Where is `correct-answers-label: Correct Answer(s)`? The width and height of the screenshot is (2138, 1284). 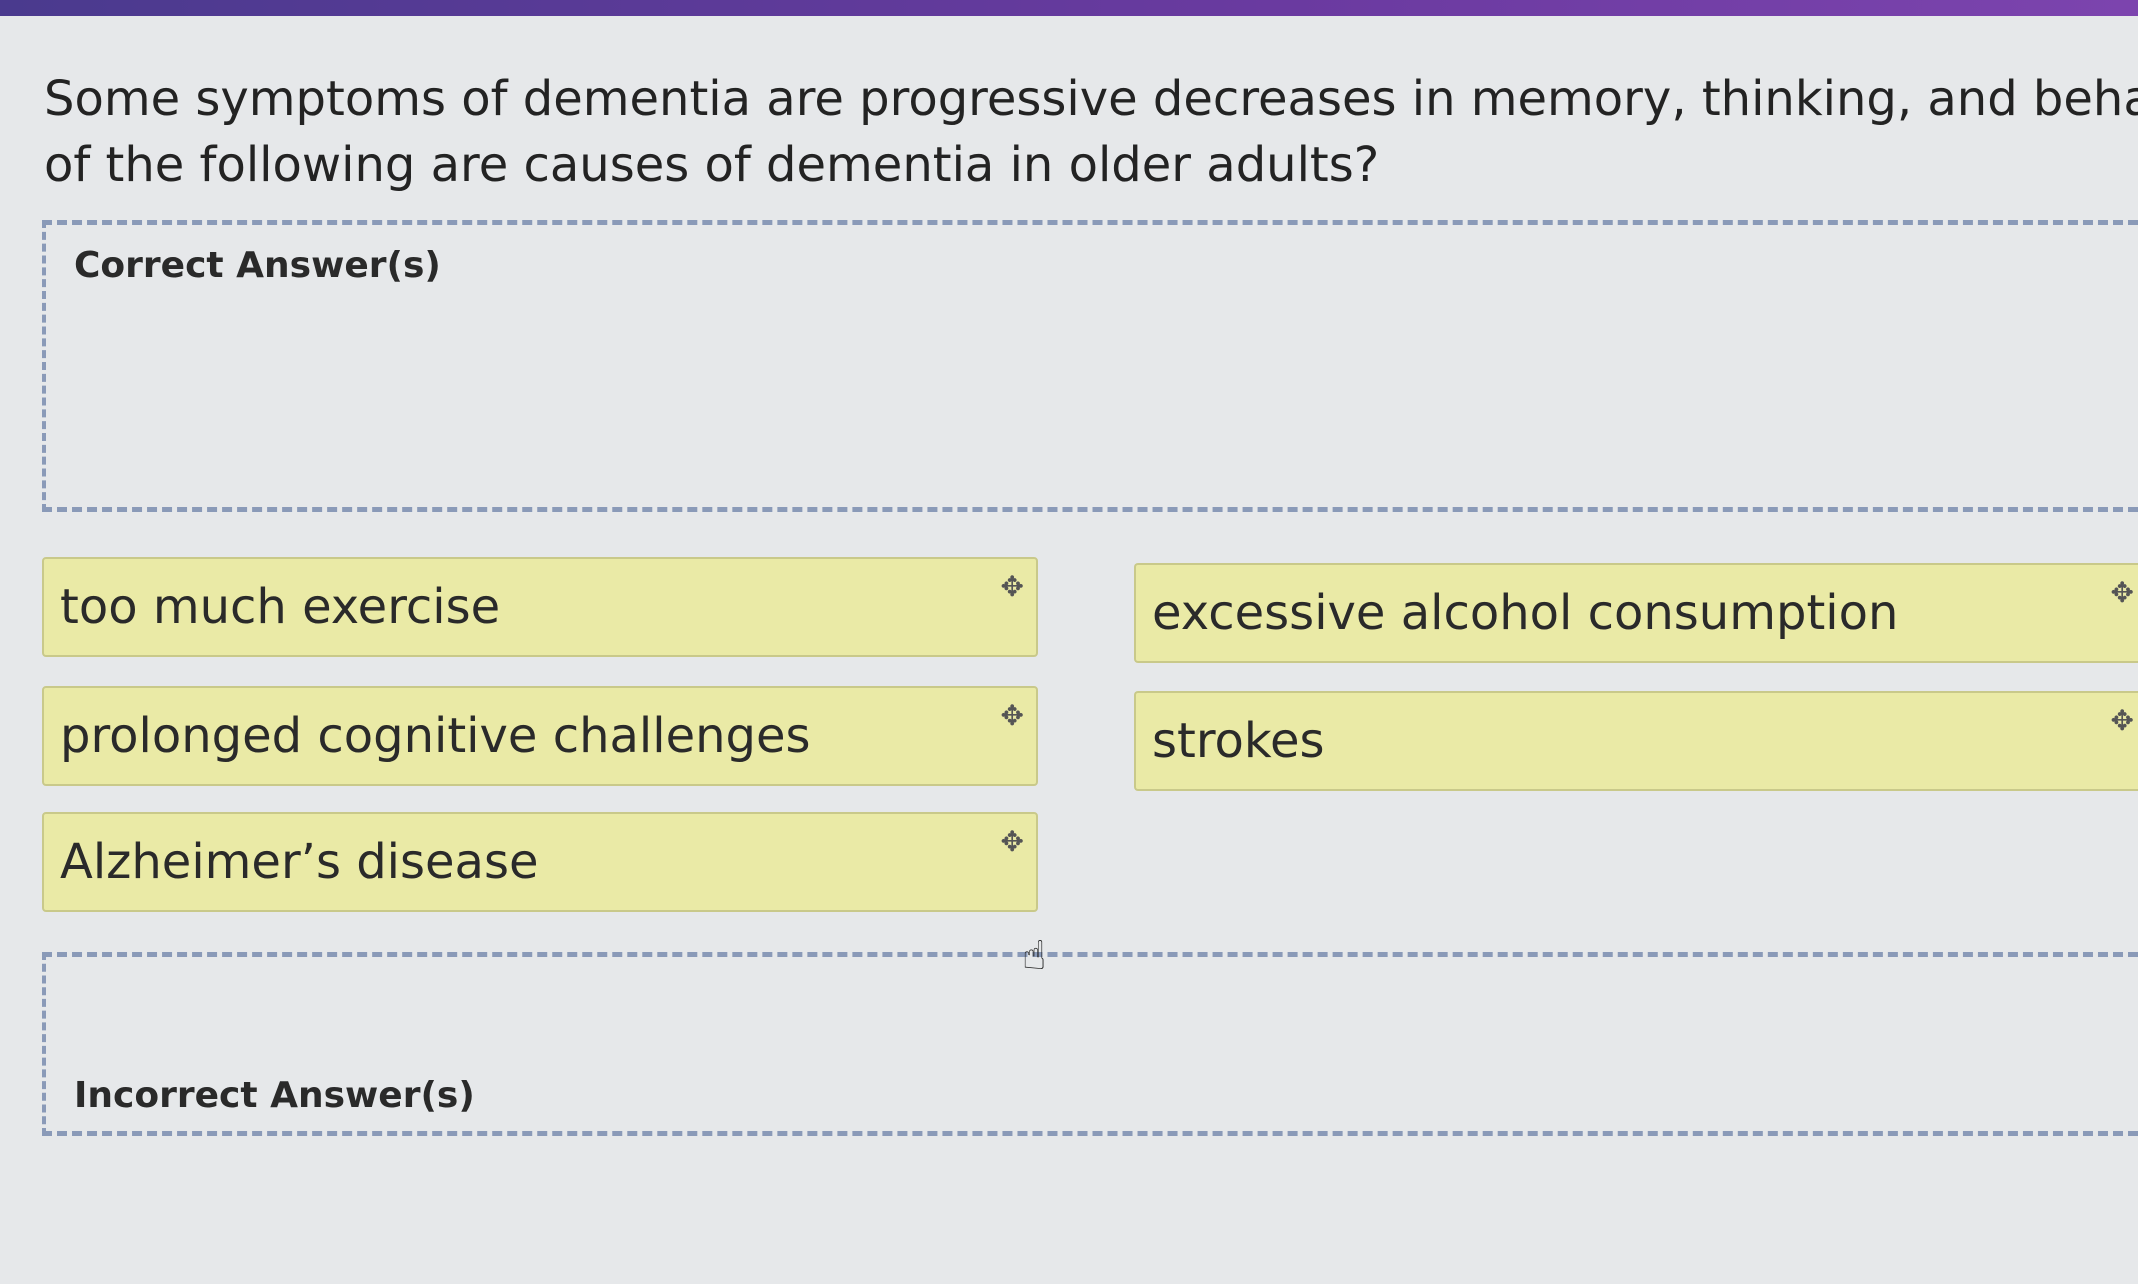 correct-answers-label: Correct Answer(s) is located at coordinates (257, 265).